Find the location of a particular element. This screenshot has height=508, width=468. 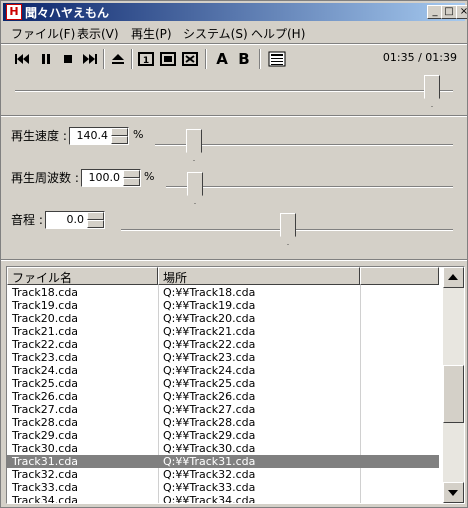

cell-filename: Track22.cda is located at coordinates (45, 344).